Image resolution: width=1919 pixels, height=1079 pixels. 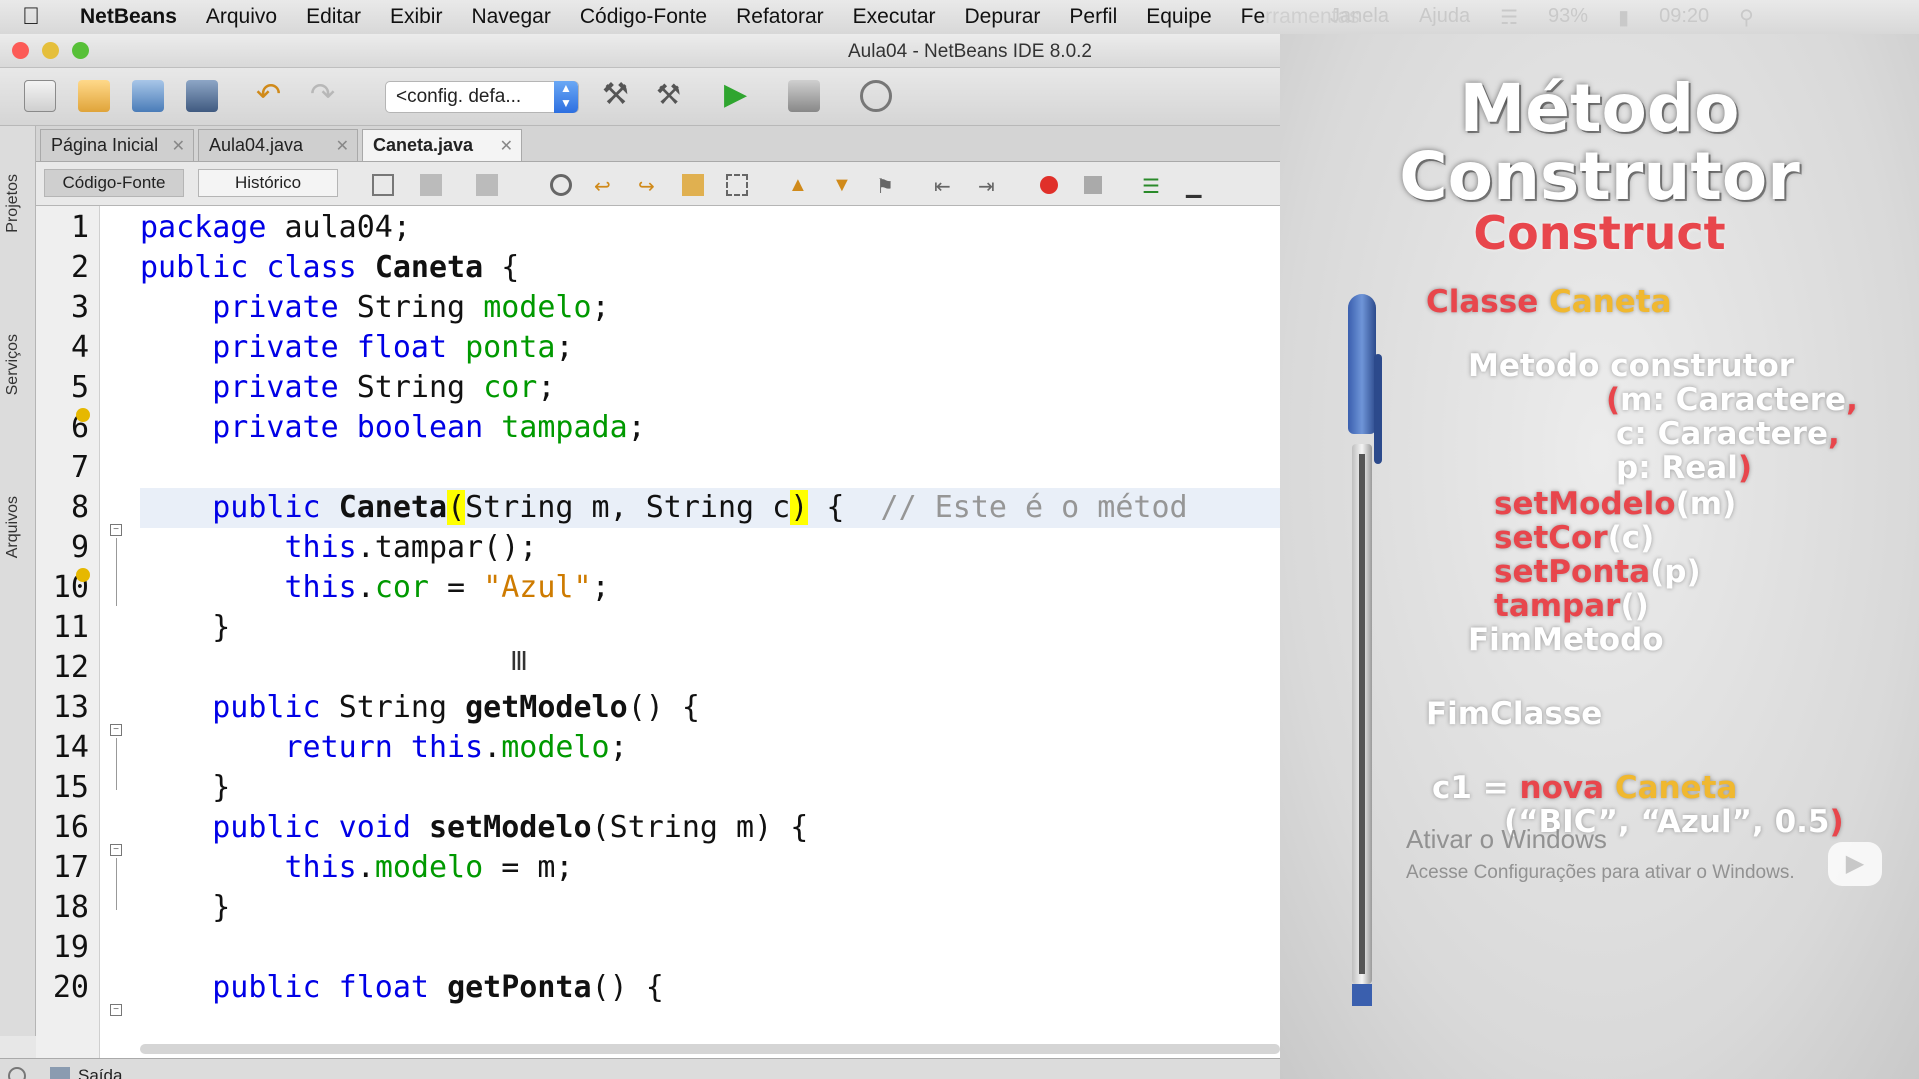 I want to click on toggle-highlight-icon, so click(x=693, y=185).